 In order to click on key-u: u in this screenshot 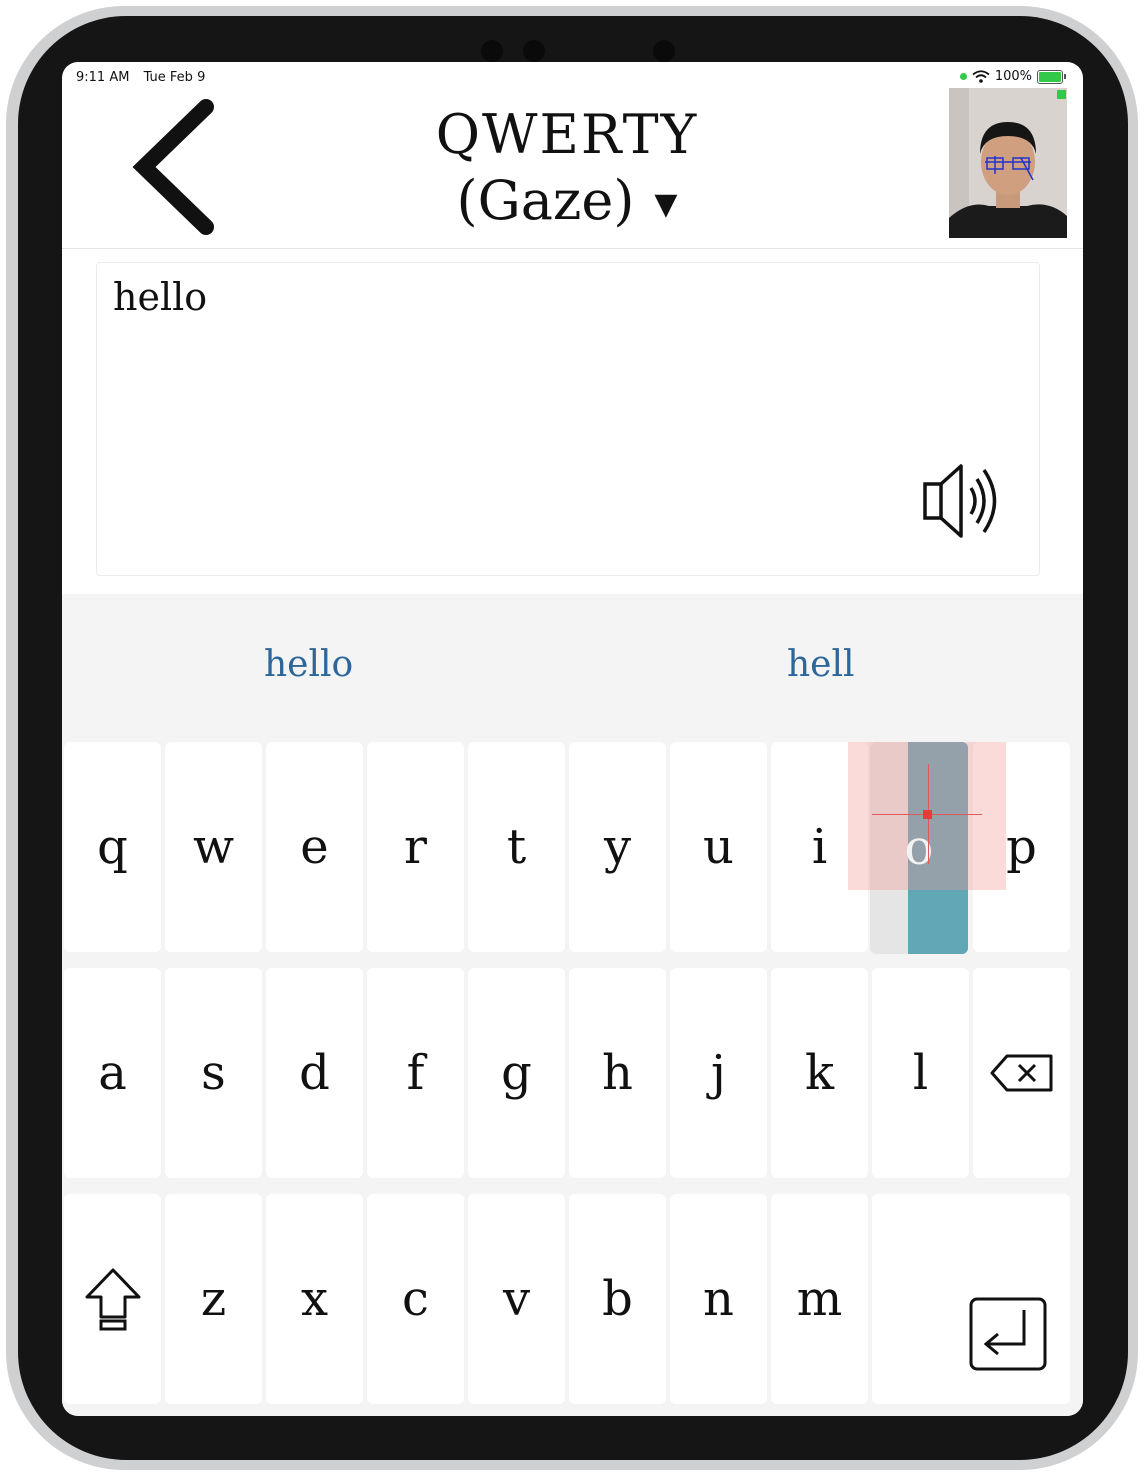, I will do `click(718, 847)`.